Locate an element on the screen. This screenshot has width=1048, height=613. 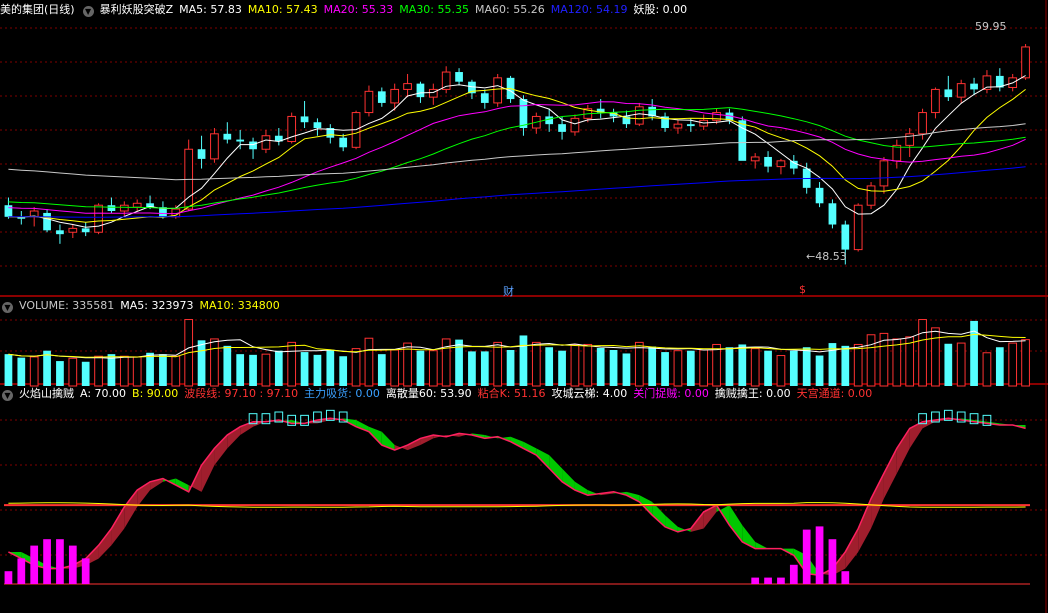
osc-b: B: 90.00 is located at coordinates (155, 393).